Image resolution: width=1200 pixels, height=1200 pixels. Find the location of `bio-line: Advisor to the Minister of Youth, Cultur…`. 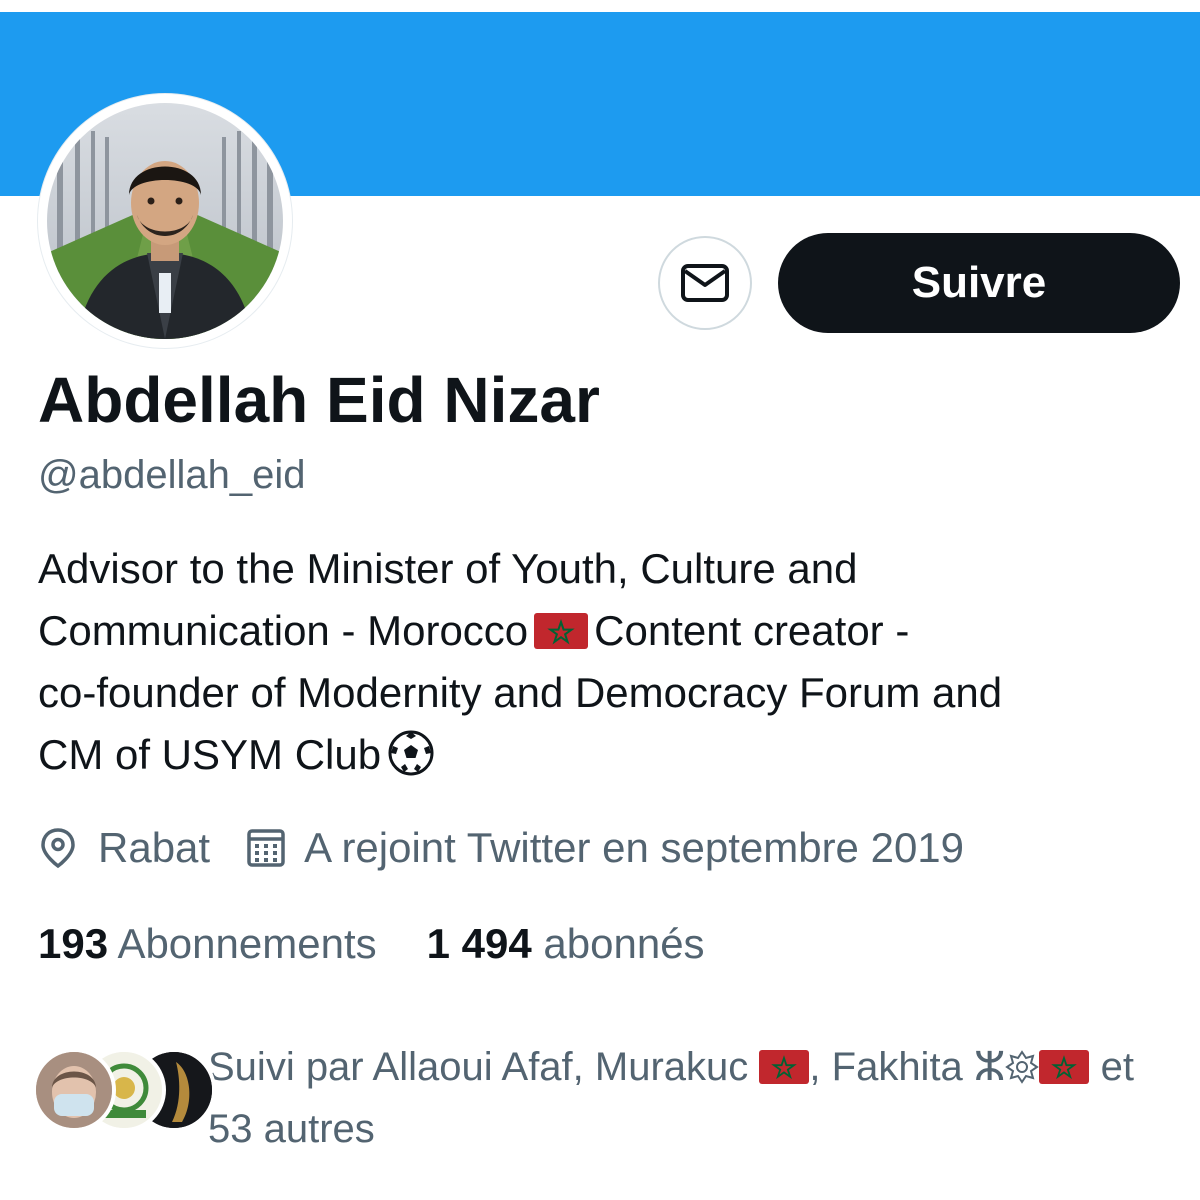

bio-line: Advisor to the Minister of Youth, Cultur… is located at coordinates (608, 569).